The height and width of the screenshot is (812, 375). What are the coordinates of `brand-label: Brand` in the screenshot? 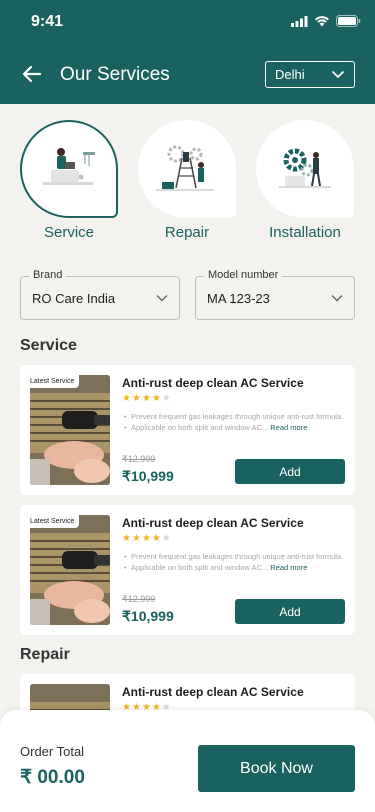 It's located at (48, 275).